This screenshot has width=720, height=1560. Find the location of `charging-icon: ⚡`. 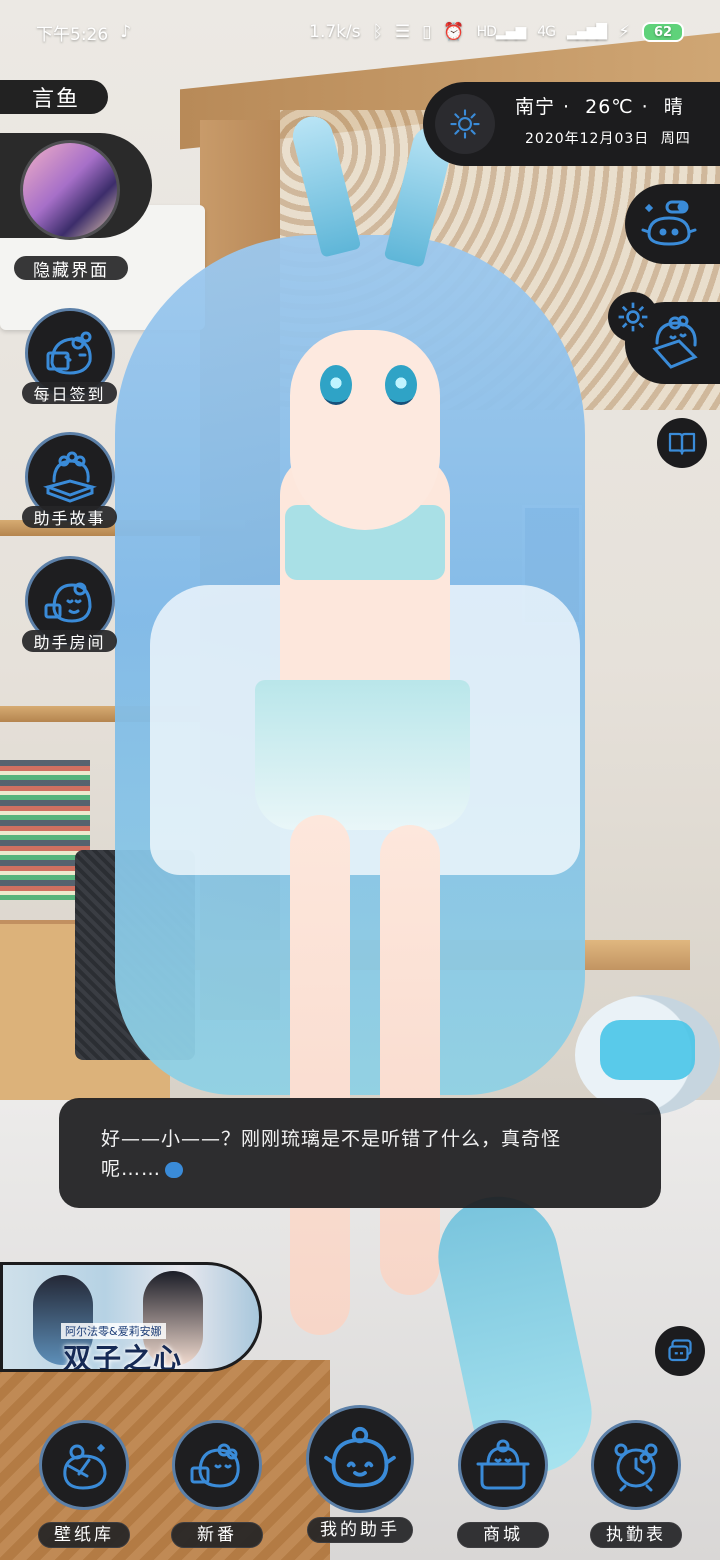

charging-icon: ⚡ is located at coordinates (624, 32).